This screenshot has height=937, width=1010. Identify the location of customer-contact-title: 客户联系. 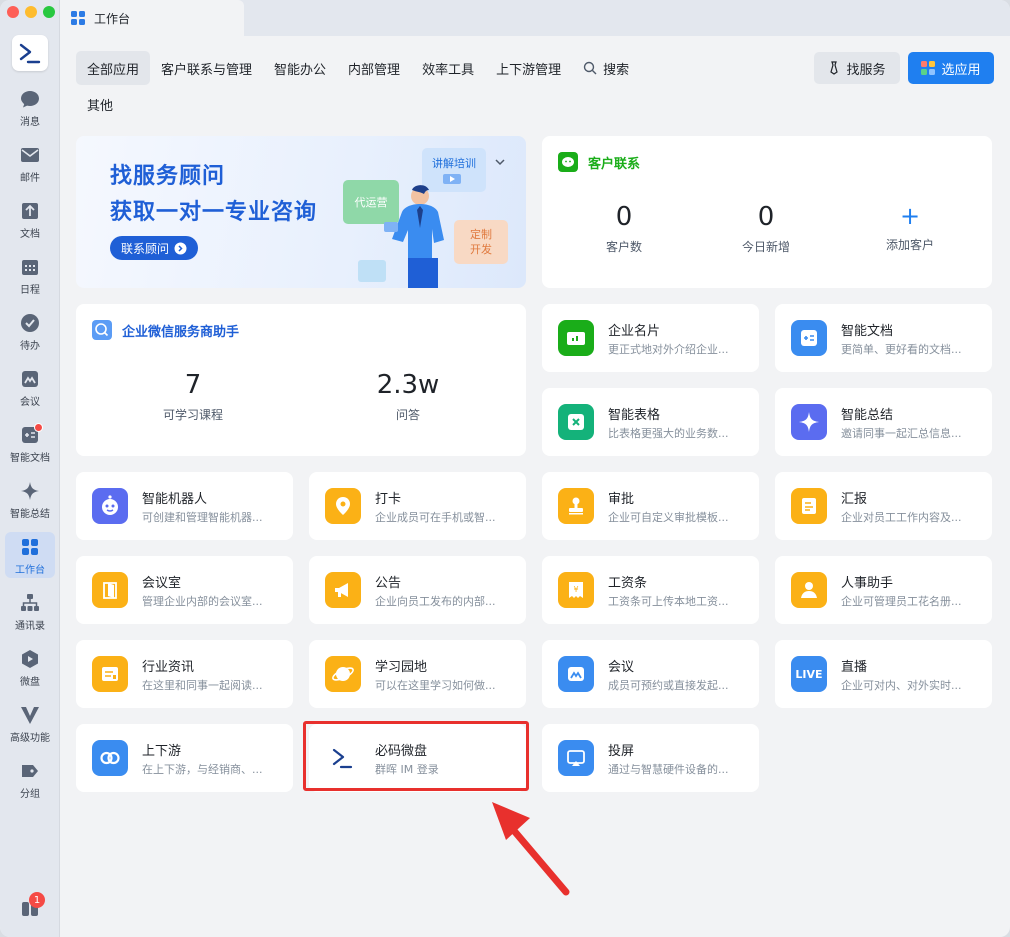
(614, 164).